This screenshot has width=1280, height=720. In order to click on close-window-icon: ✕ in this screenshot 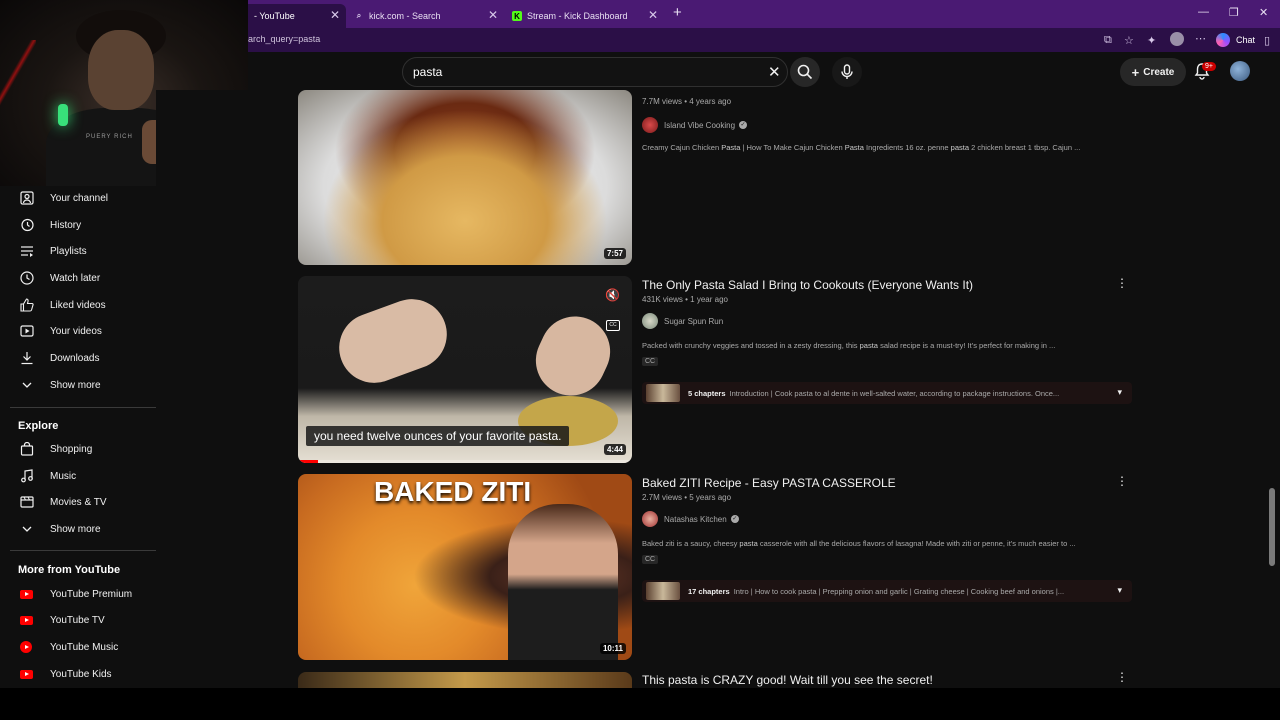, I will do `click(1263, 12)`.